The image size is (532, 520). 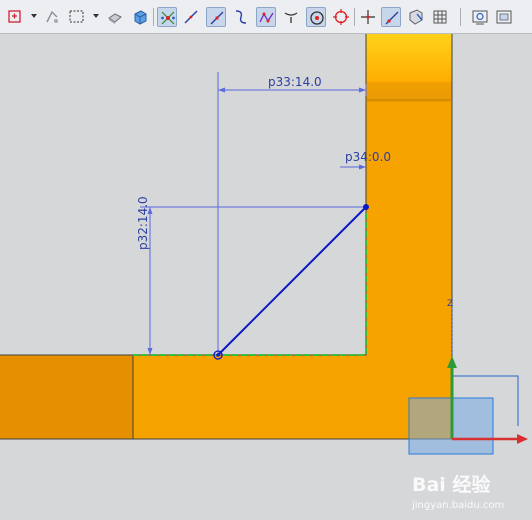 What do you see at coordinates (316, 17) in the screenshot?
I see `point-on-curve-icon` at bounding box center [316, 17].